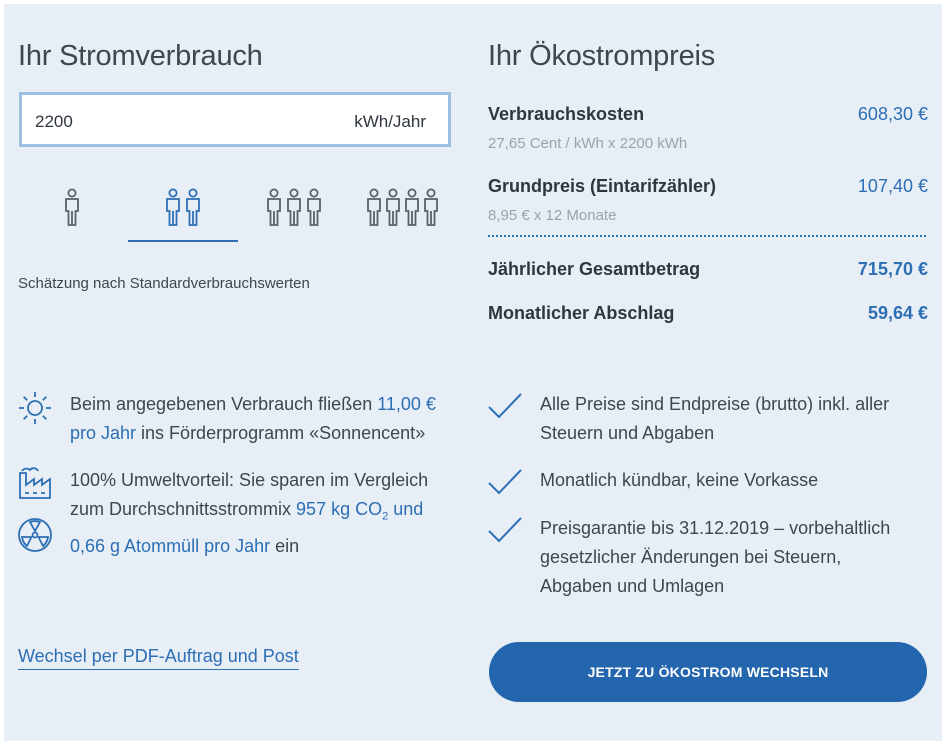 The image size is (946, 745). What do you see at coordinates (707, 236) in the screenshot?
I see `divider` at bounding box center [707, 236].